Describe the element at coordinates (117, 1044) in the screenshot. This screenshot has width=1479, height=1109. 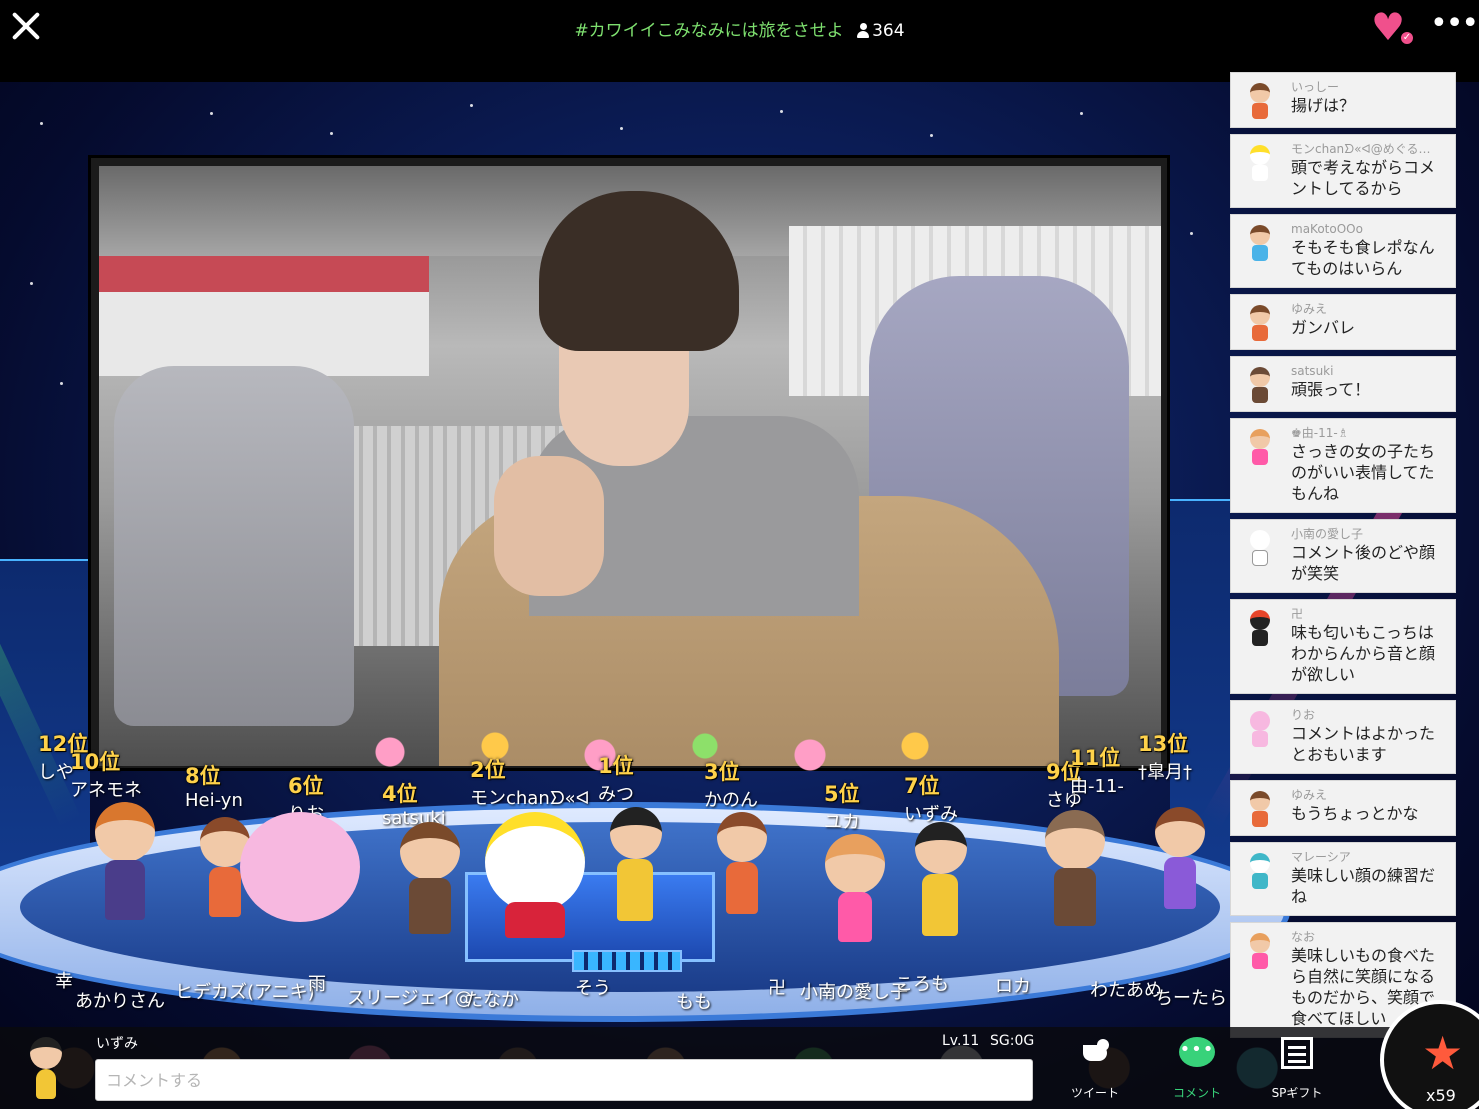
I see `my-user-name: いずみ` at that location.